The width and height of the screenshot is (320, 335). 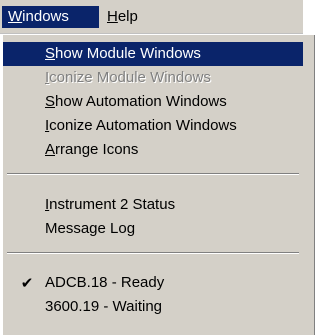 I want to click on menu-item-instrument-2-status: Instrument 2 Status, so click(x=152, y=205).